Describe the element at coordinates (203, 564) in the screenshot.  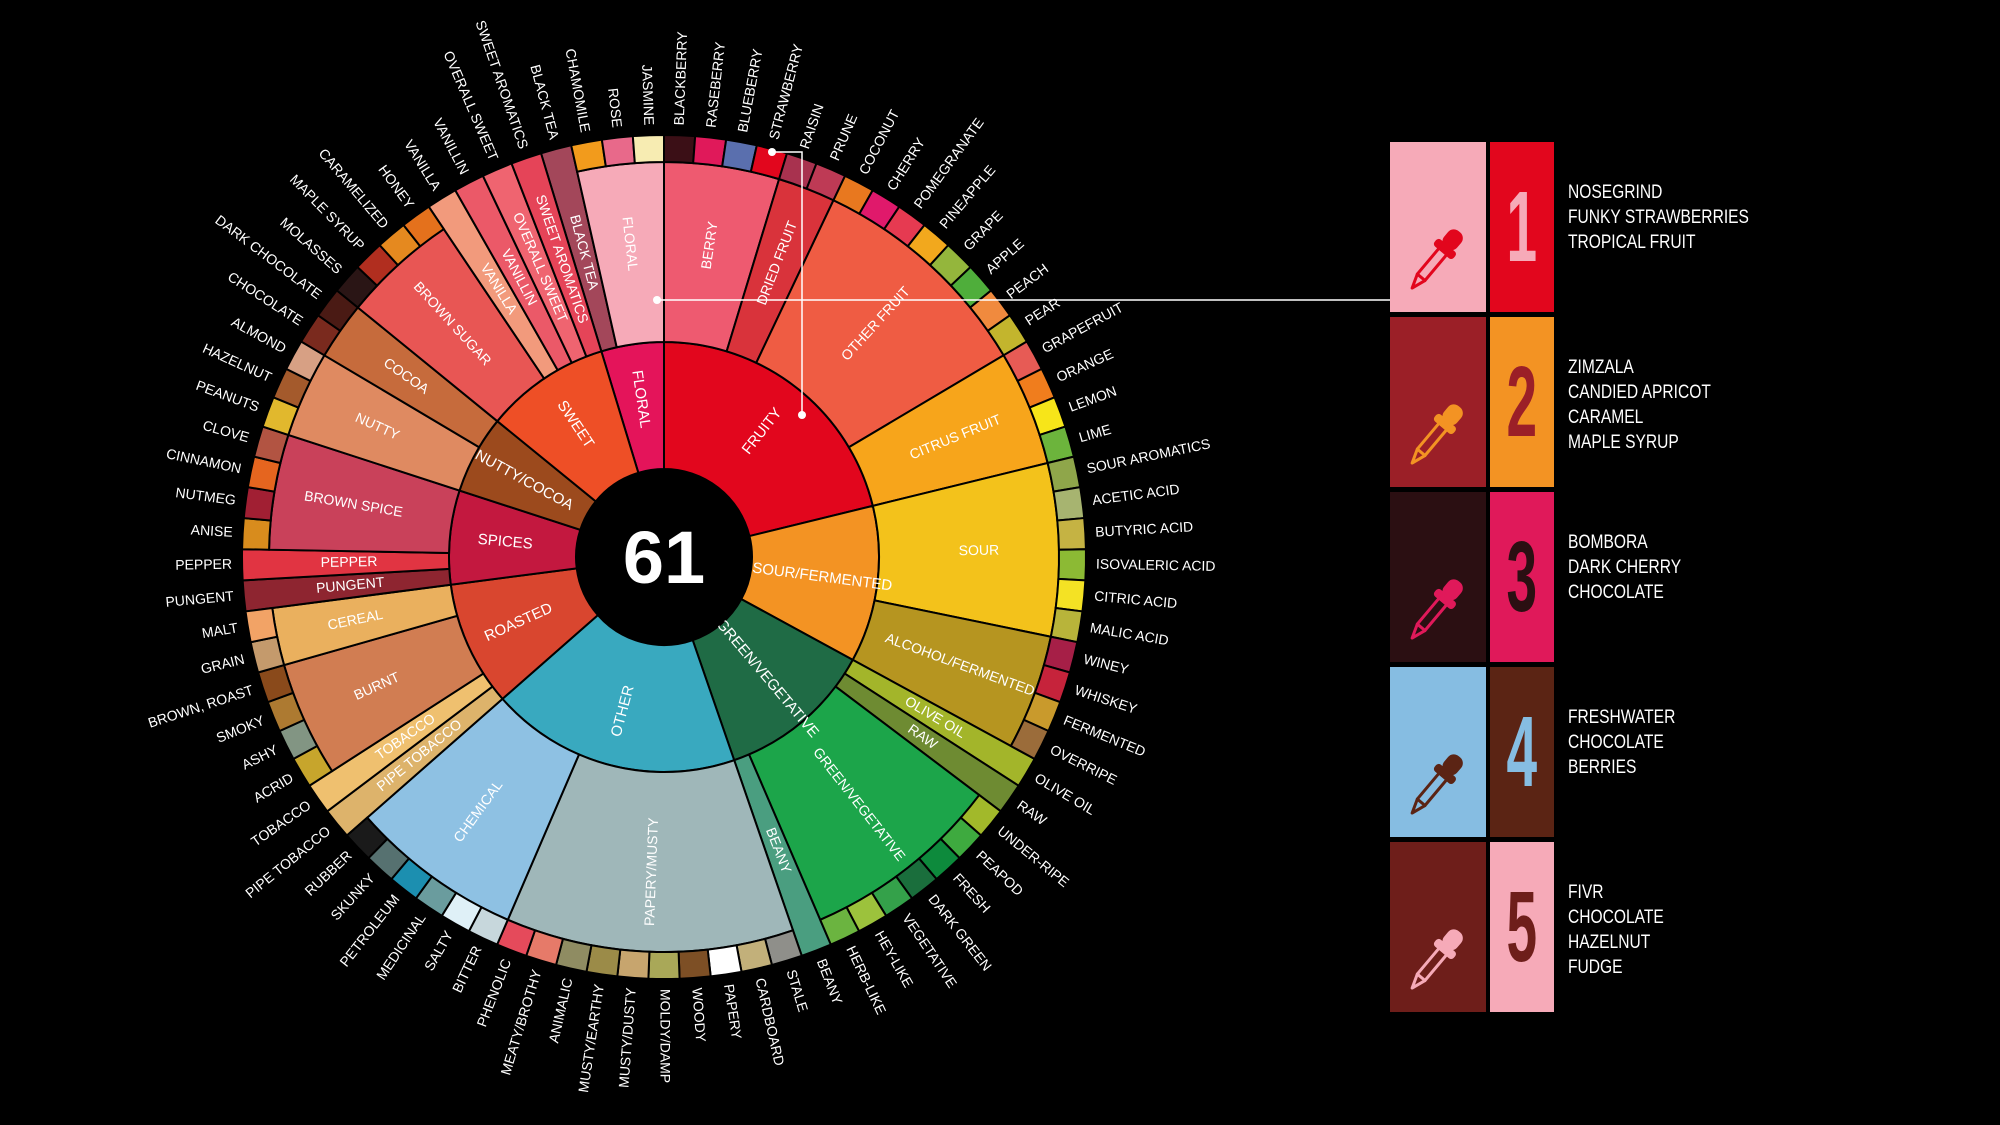
I see `leaf-label-pepper: PEPPER` at that location.